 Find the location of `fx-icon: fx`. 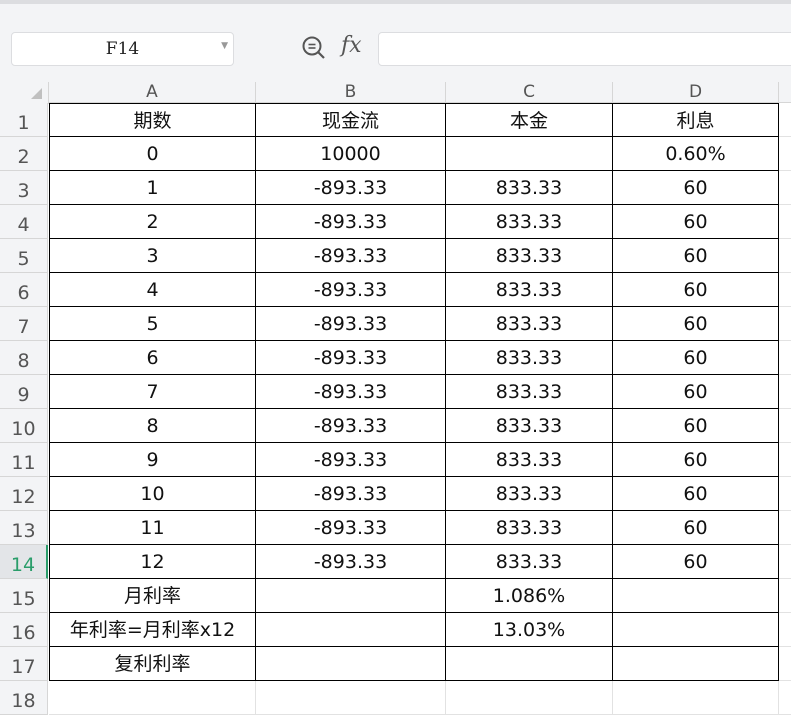

fx-icon: fx is located at coordinates (351, 45).